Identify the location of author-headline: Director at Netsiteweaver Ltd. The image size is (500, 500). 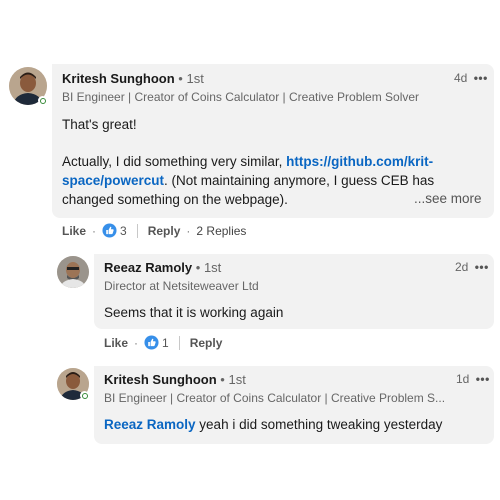
(181, 286).